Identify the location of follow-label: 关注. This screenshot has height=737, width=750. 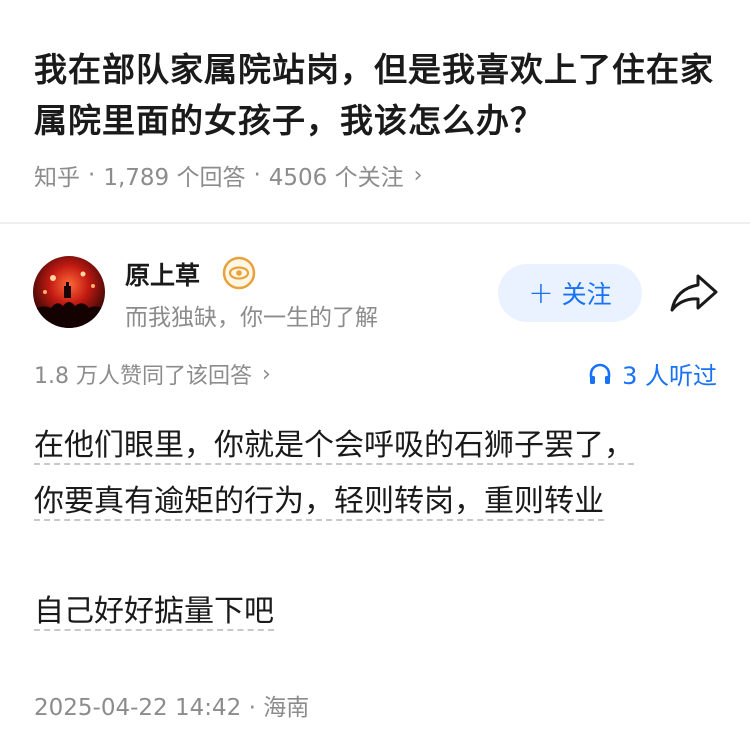
(586, 294).